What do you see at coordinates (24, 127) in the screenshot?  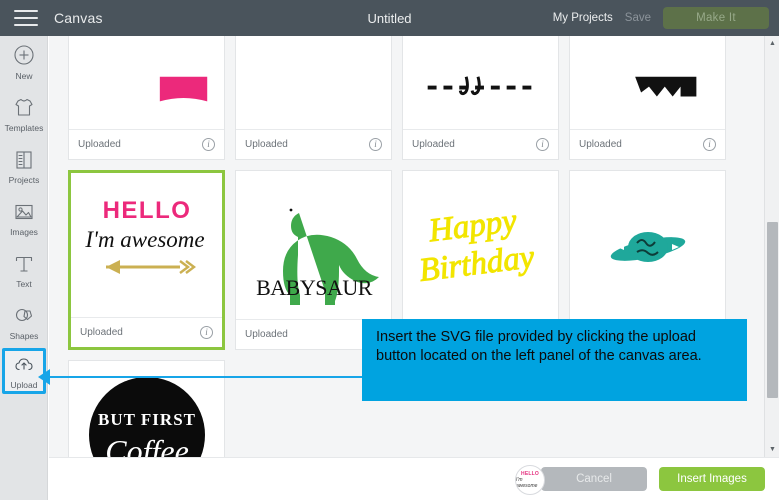 I see `sidebar-item-label: Templates` at bounding box center [24, 127].